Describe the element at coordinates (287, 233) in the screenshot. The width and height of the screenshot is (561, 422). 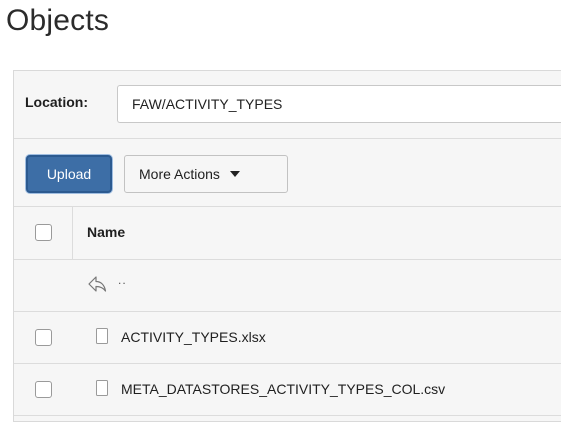
I see `table-header: Name` at that location.